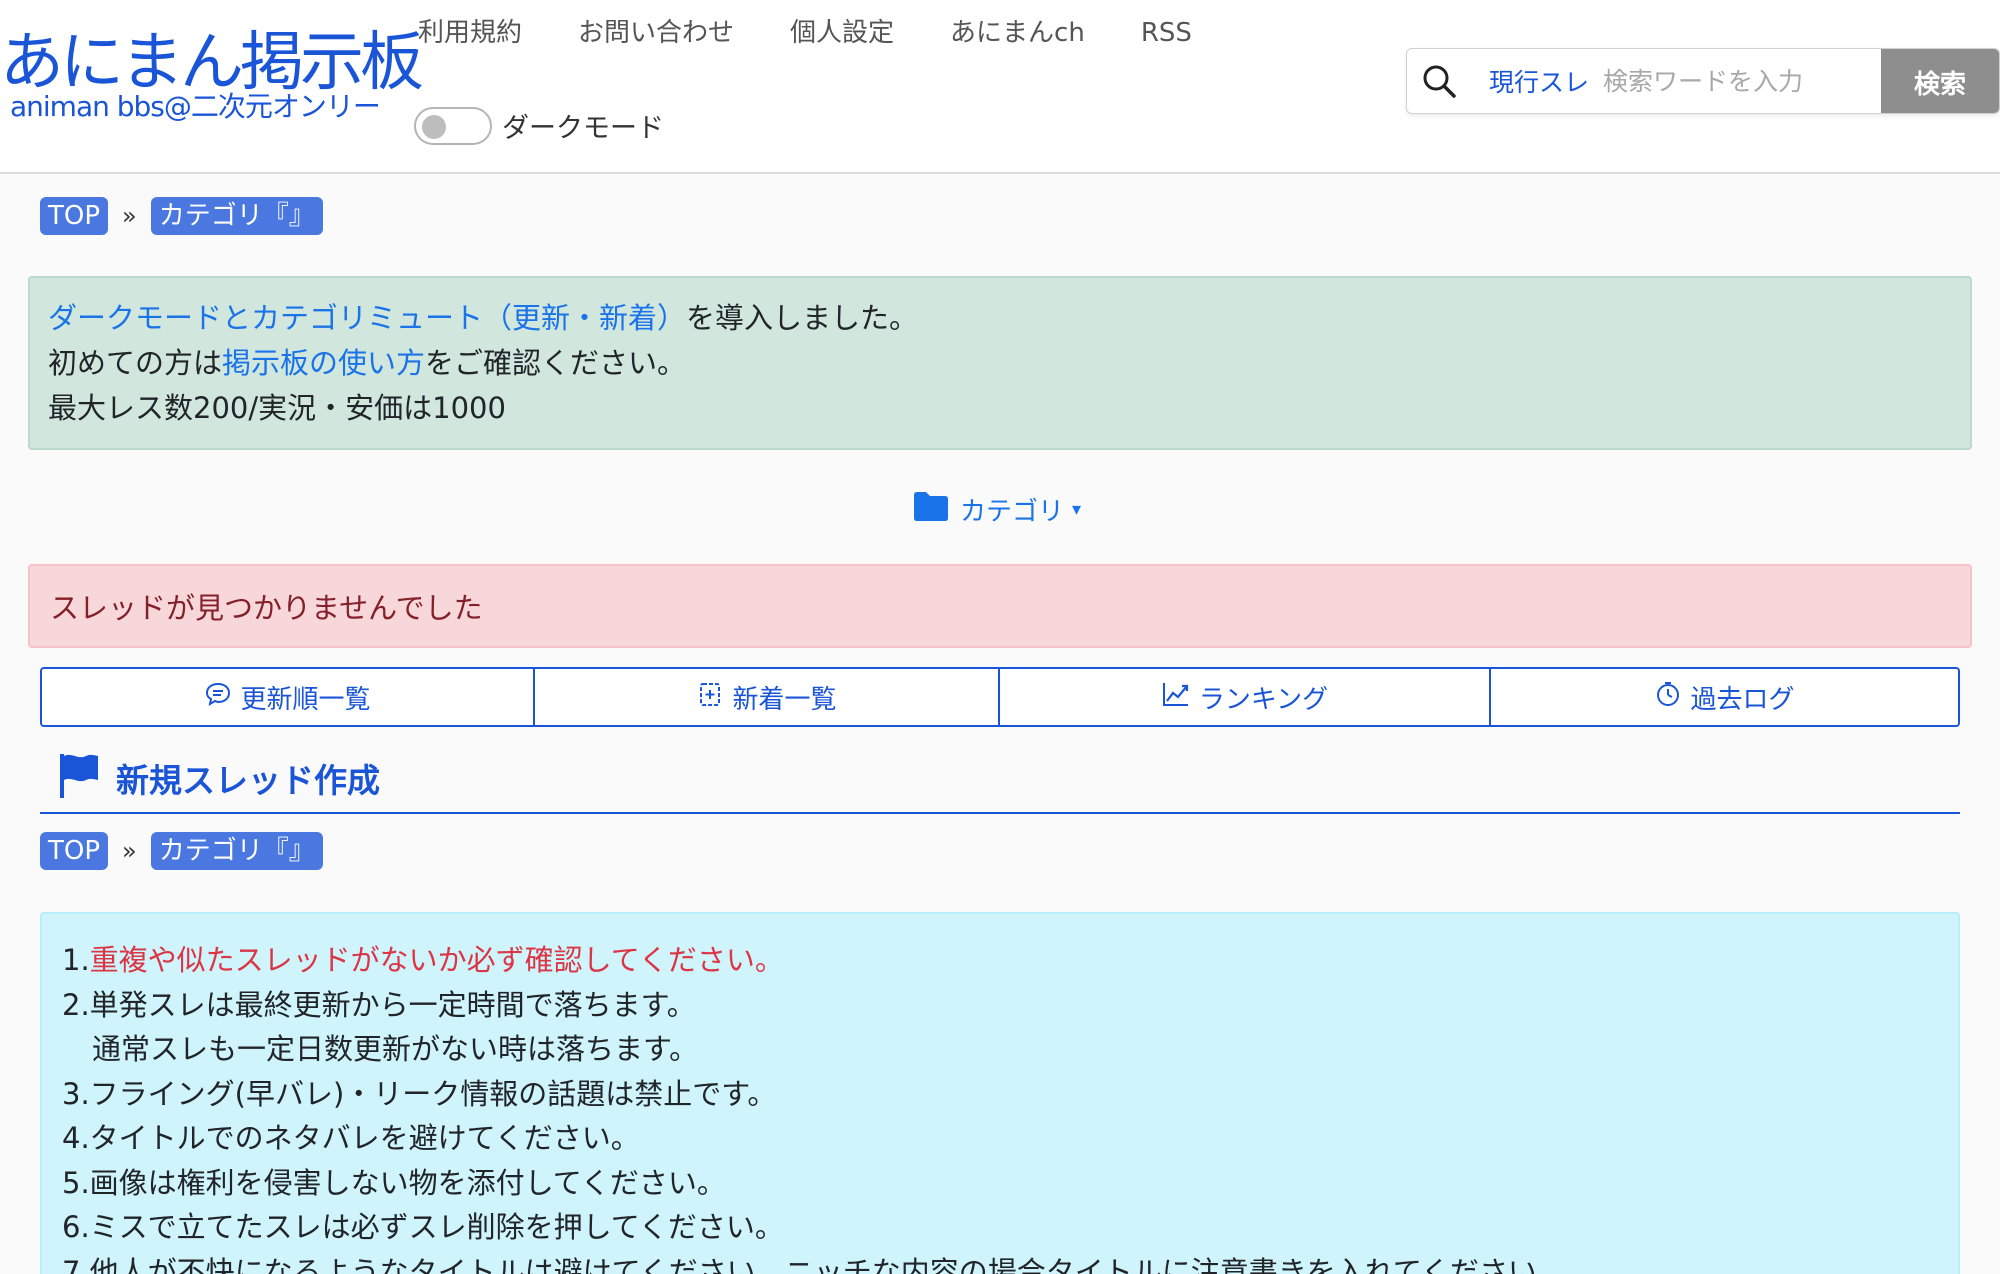 This screenshot has width=2000, height=1274. What do you see at coordinates (656, 33) in the screenshot?
I see `nav-contact-link: お問い合わせ` at bounding box center [656, 33].